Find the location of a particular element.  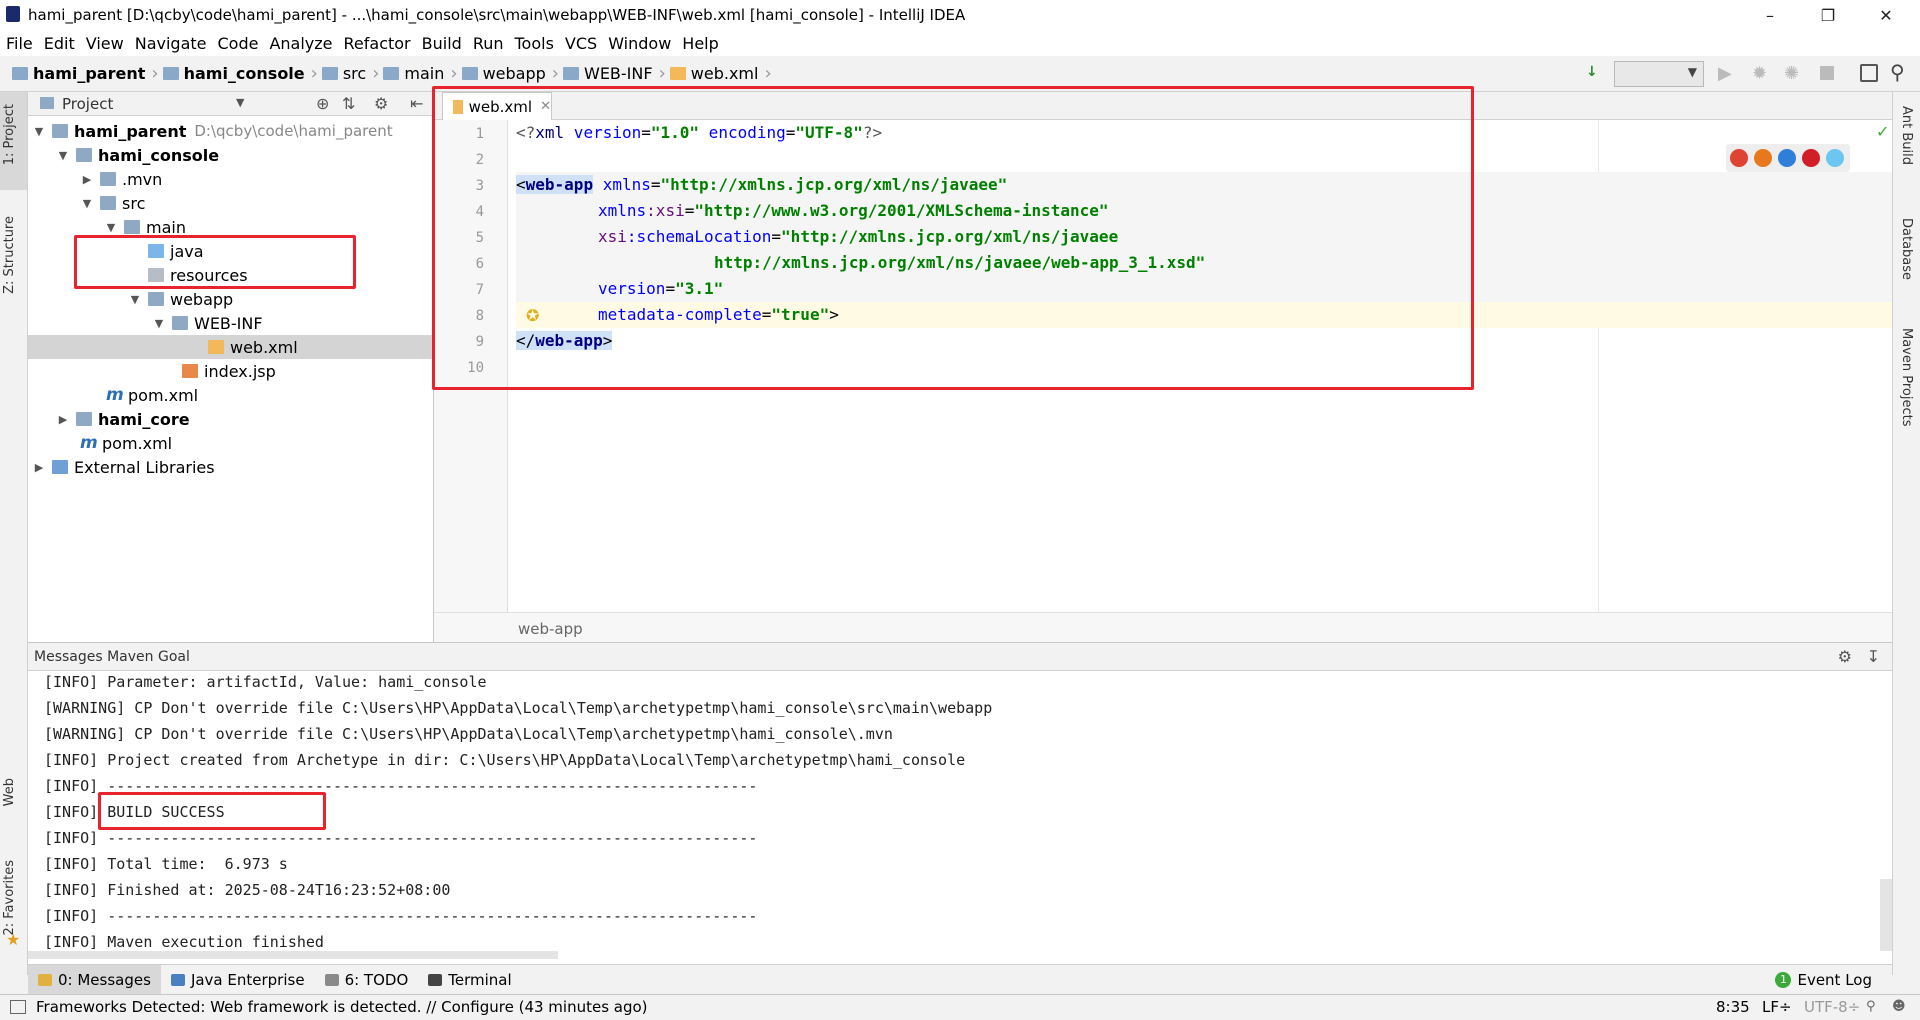

tree-item-hami-console: ▼ hami_console is located at coordinates (230, 155).